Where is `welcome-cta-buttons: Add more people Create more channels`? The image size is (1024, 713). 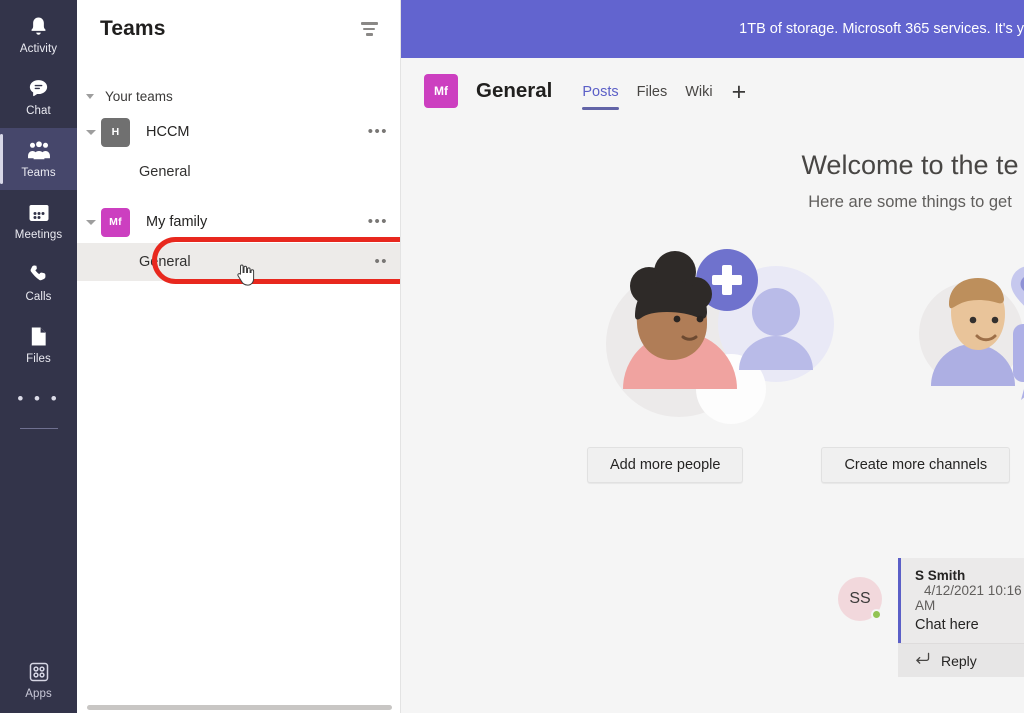
welcome-cta-buttons: Add more people Create more channels is located at coordinates (712, 465).